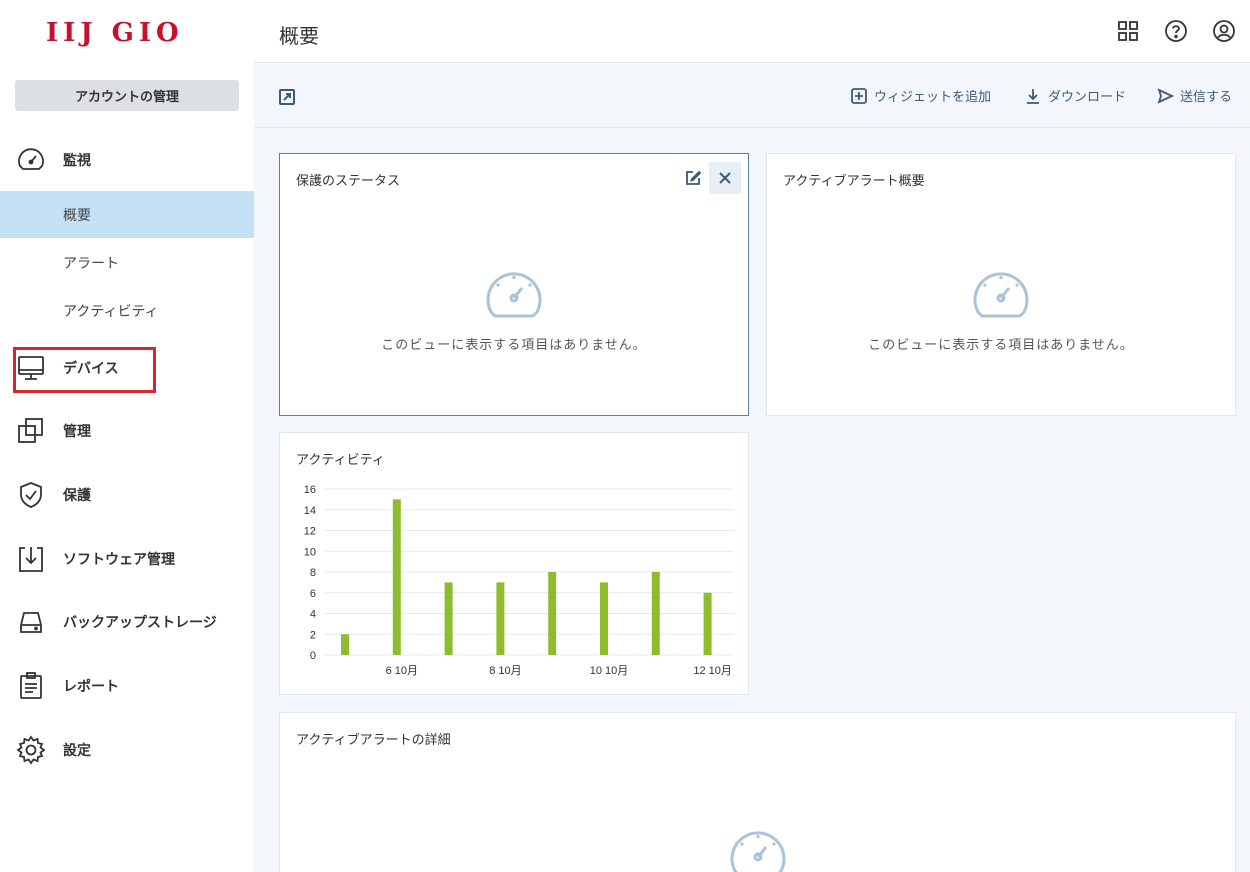 The width and height of the screenshot is (1250, 872). What do you see at coordinates (859, 95) in the screenshot?
I see `plus-box-icon` at bounding box center [859, 95].